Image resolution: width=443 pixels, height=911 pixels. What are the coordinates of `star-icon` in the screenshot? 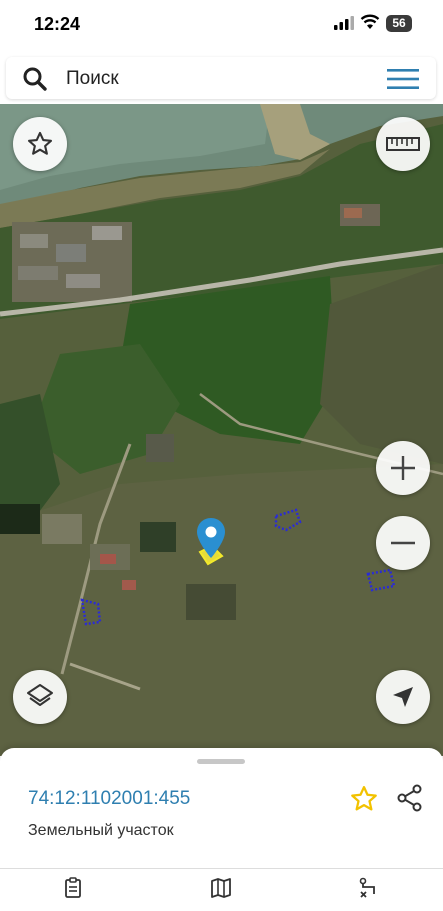 It's located at (40, 143).